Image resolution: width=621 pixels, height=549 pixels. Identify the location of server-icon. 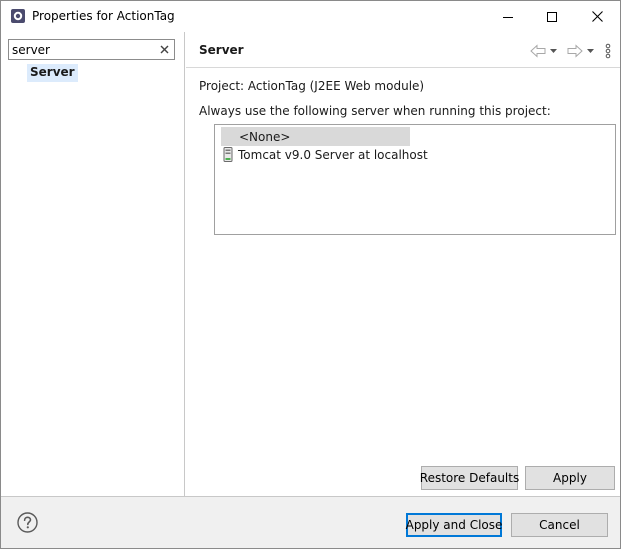
(228, 154).